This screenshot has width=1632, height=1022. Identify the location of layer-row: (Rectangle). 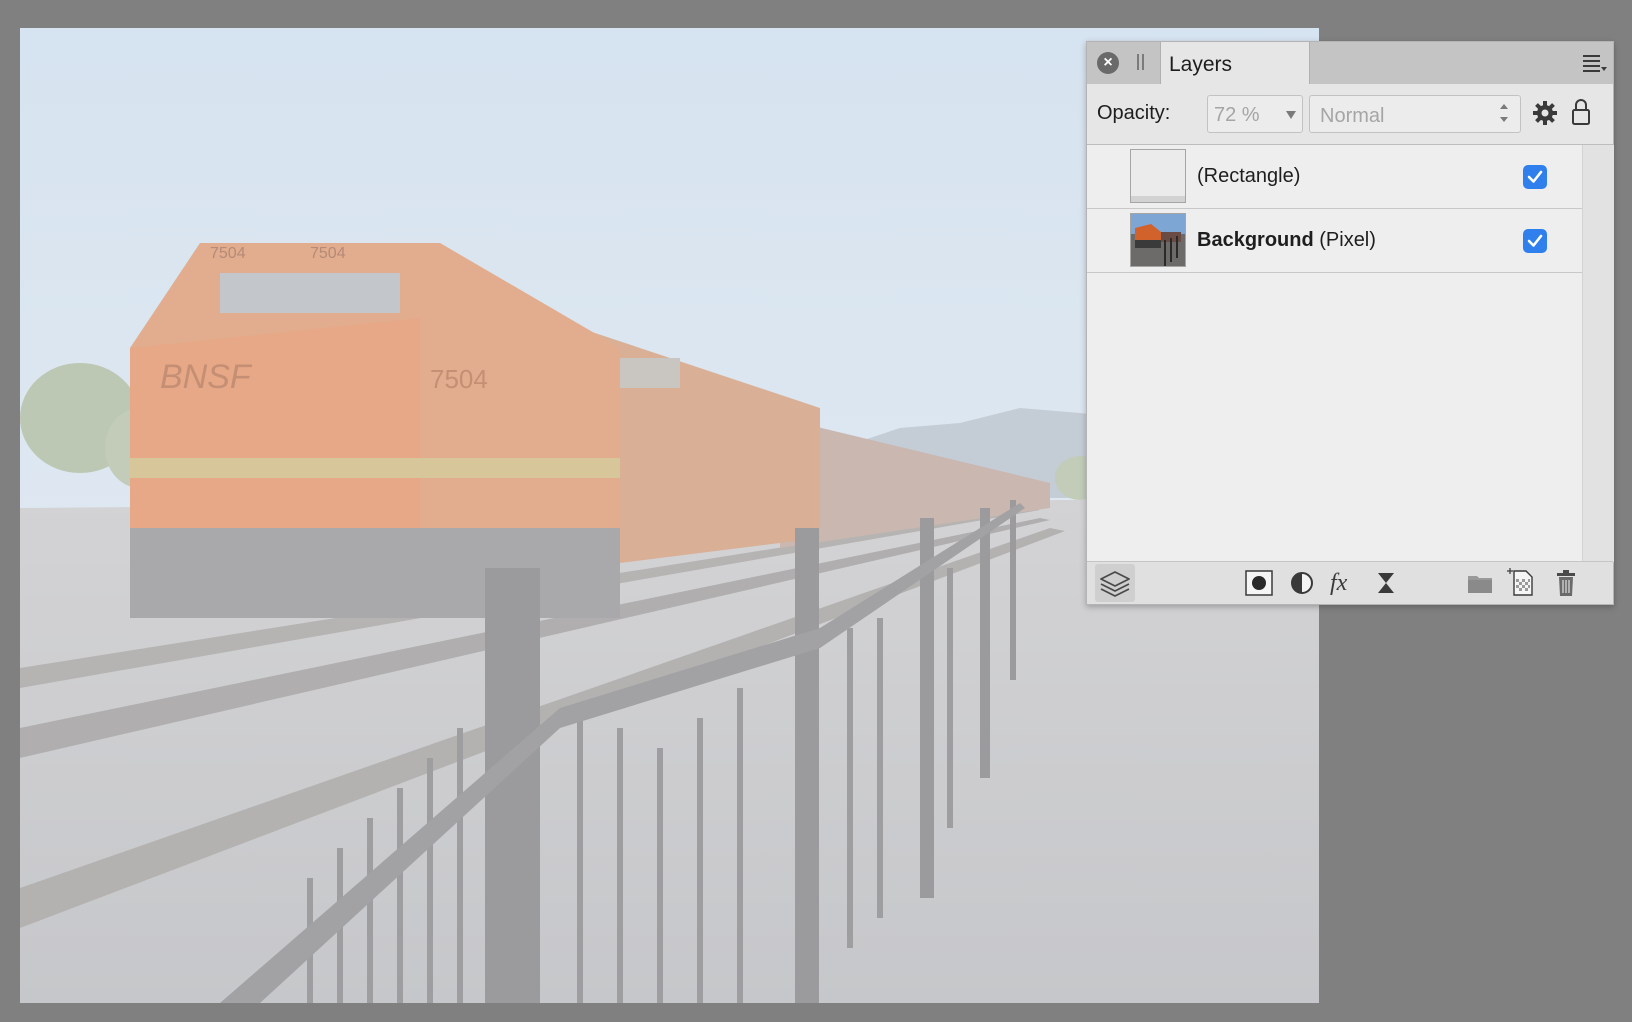
(1334, 177).